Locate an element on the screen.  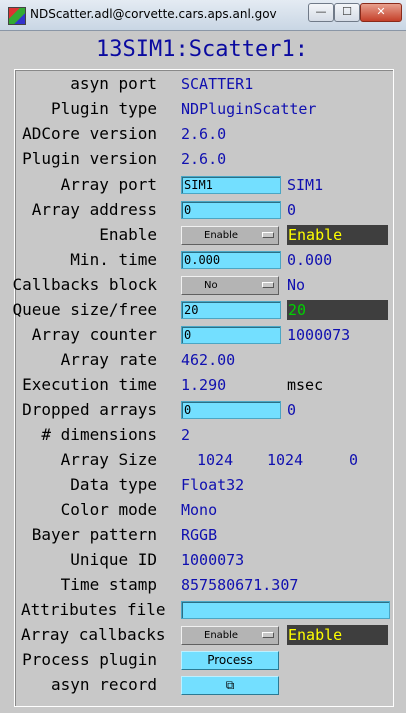
array-port-label: Array port is located at coordinates (108, 184).